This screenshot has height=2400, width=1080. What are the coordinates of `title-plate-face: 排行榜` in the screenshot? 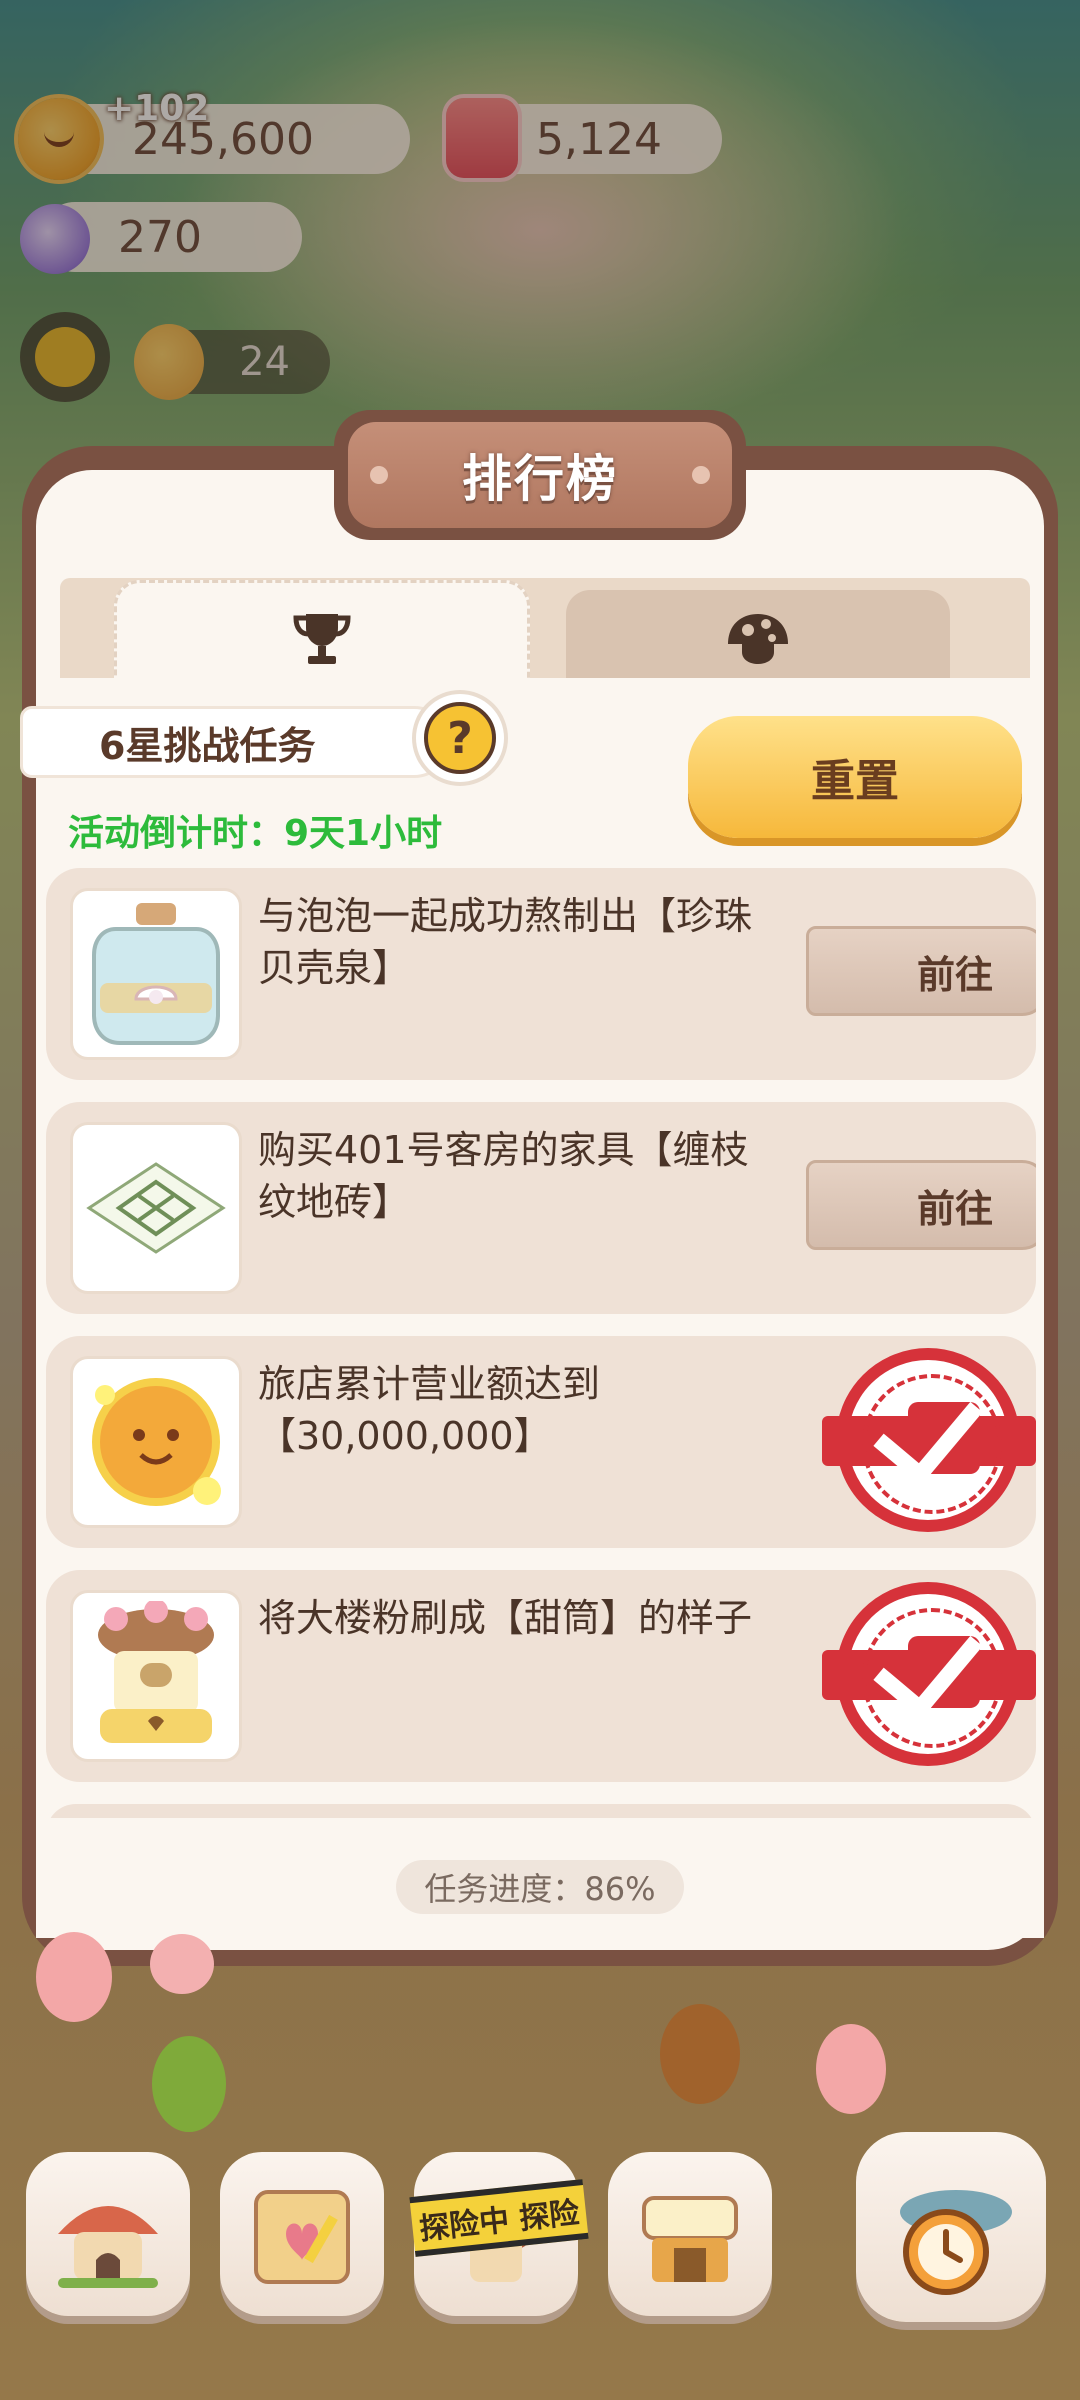 It's located at (540, 475).